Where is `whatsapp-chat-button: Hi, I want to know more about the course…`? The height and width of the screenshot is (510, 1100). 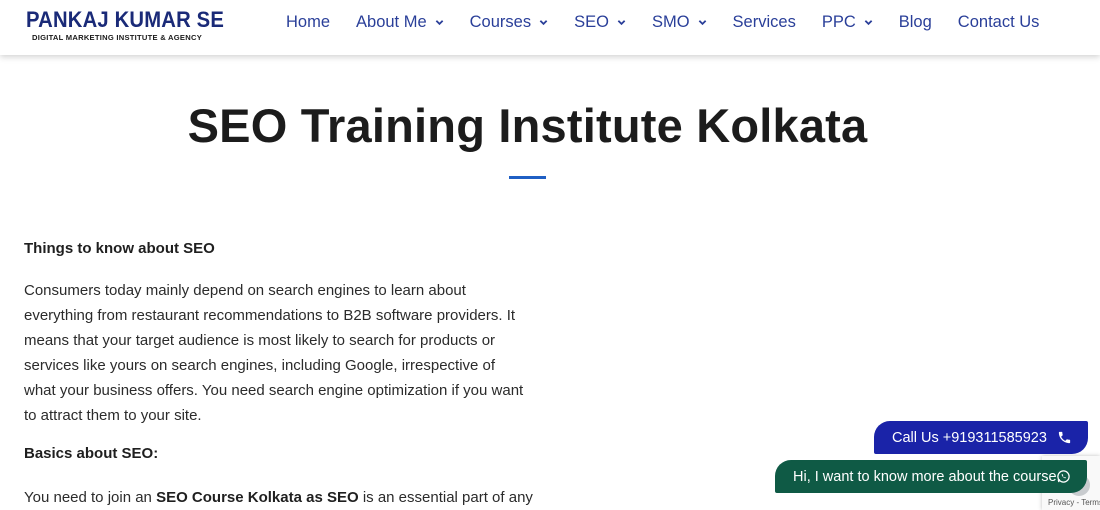
whatsapp-chat-button: Hi, I want to know more about the course… is located at coordinates (931, 476).